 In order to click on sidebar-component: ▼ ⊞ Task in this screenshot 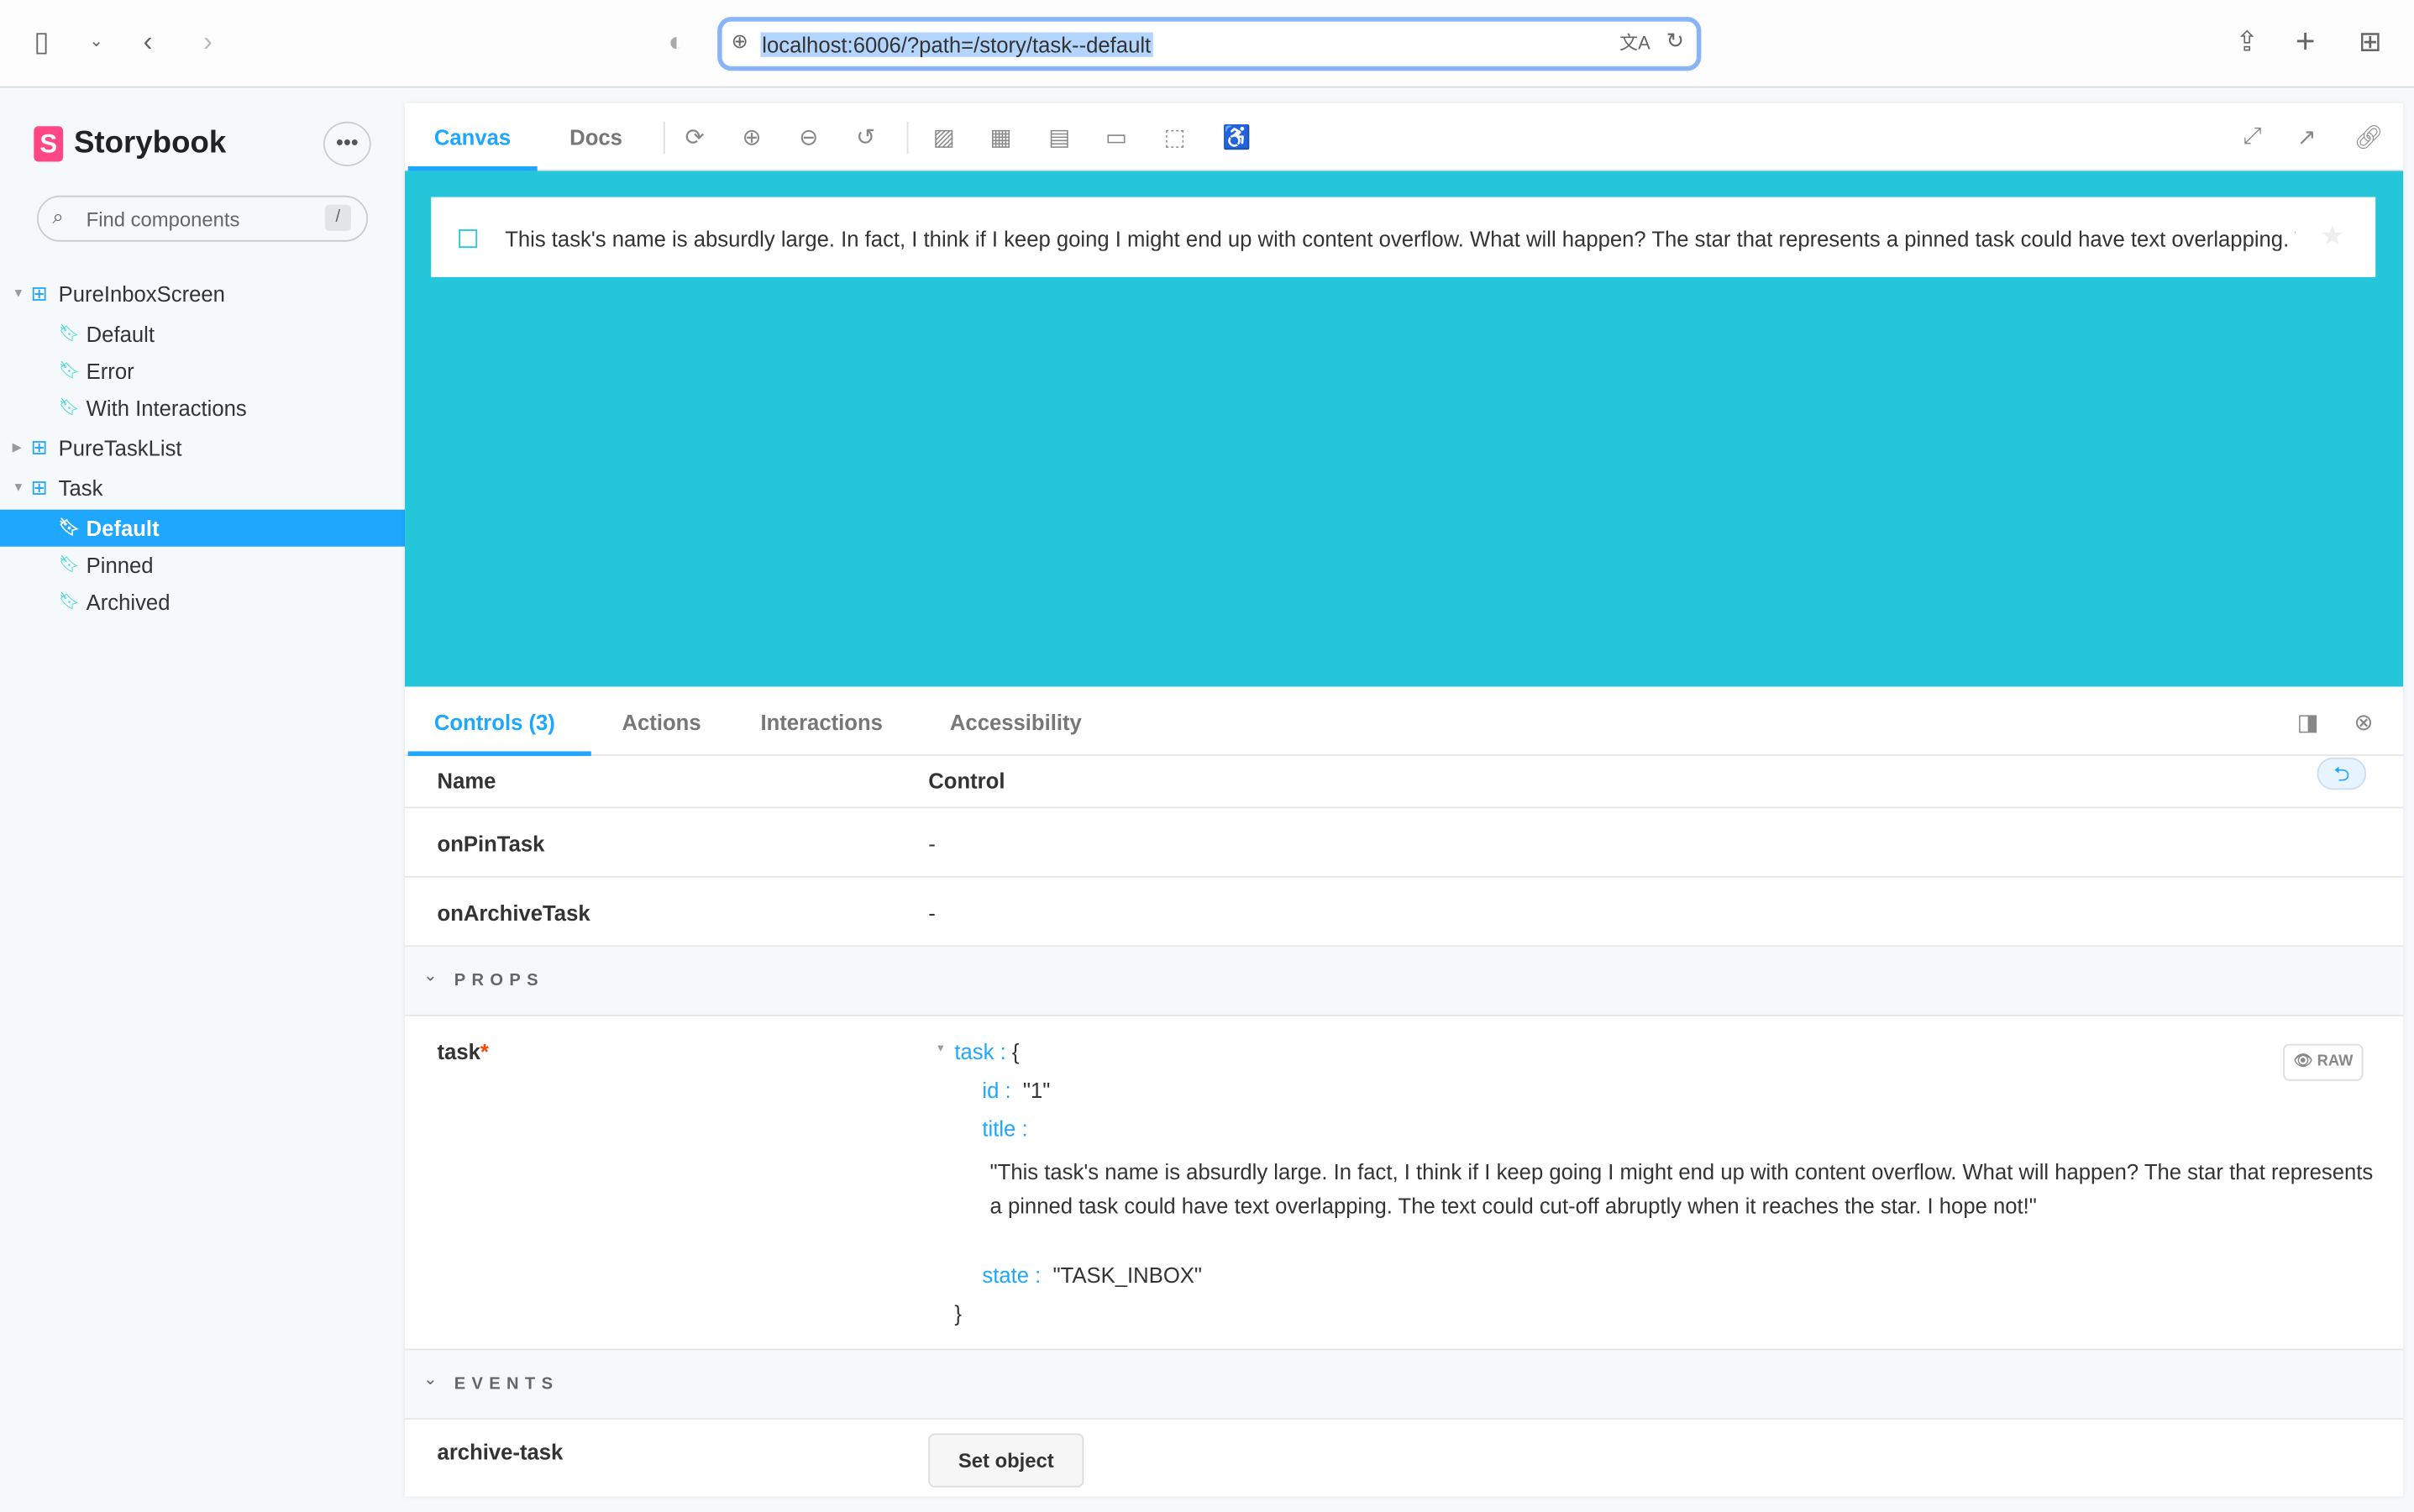, I will do `click(202, 488)`.